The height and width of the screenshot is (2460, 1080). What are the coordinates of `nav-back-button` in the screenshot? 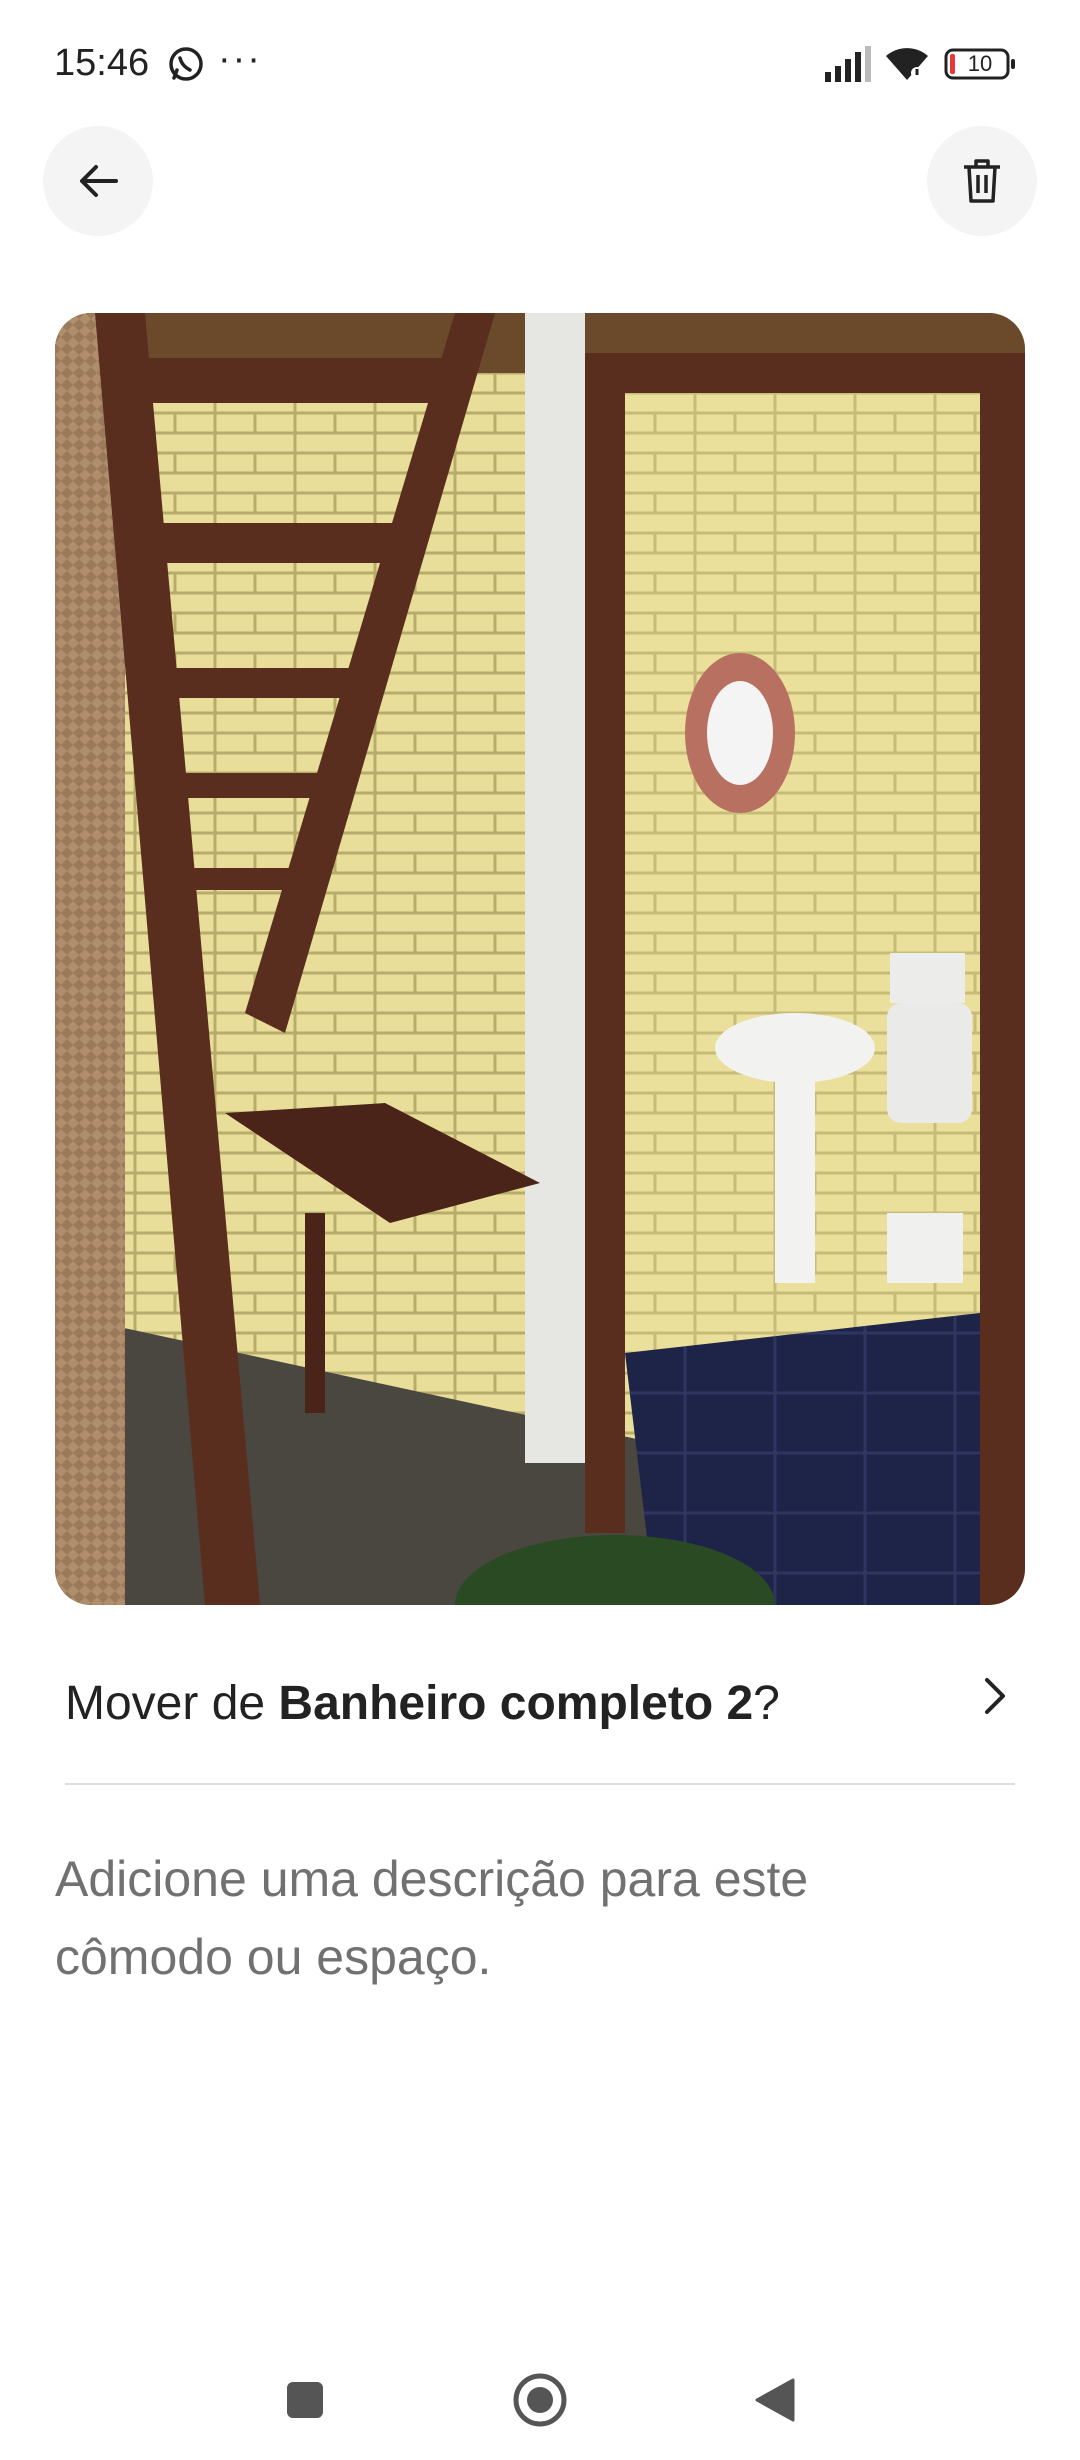 It's located at (775, 2400).